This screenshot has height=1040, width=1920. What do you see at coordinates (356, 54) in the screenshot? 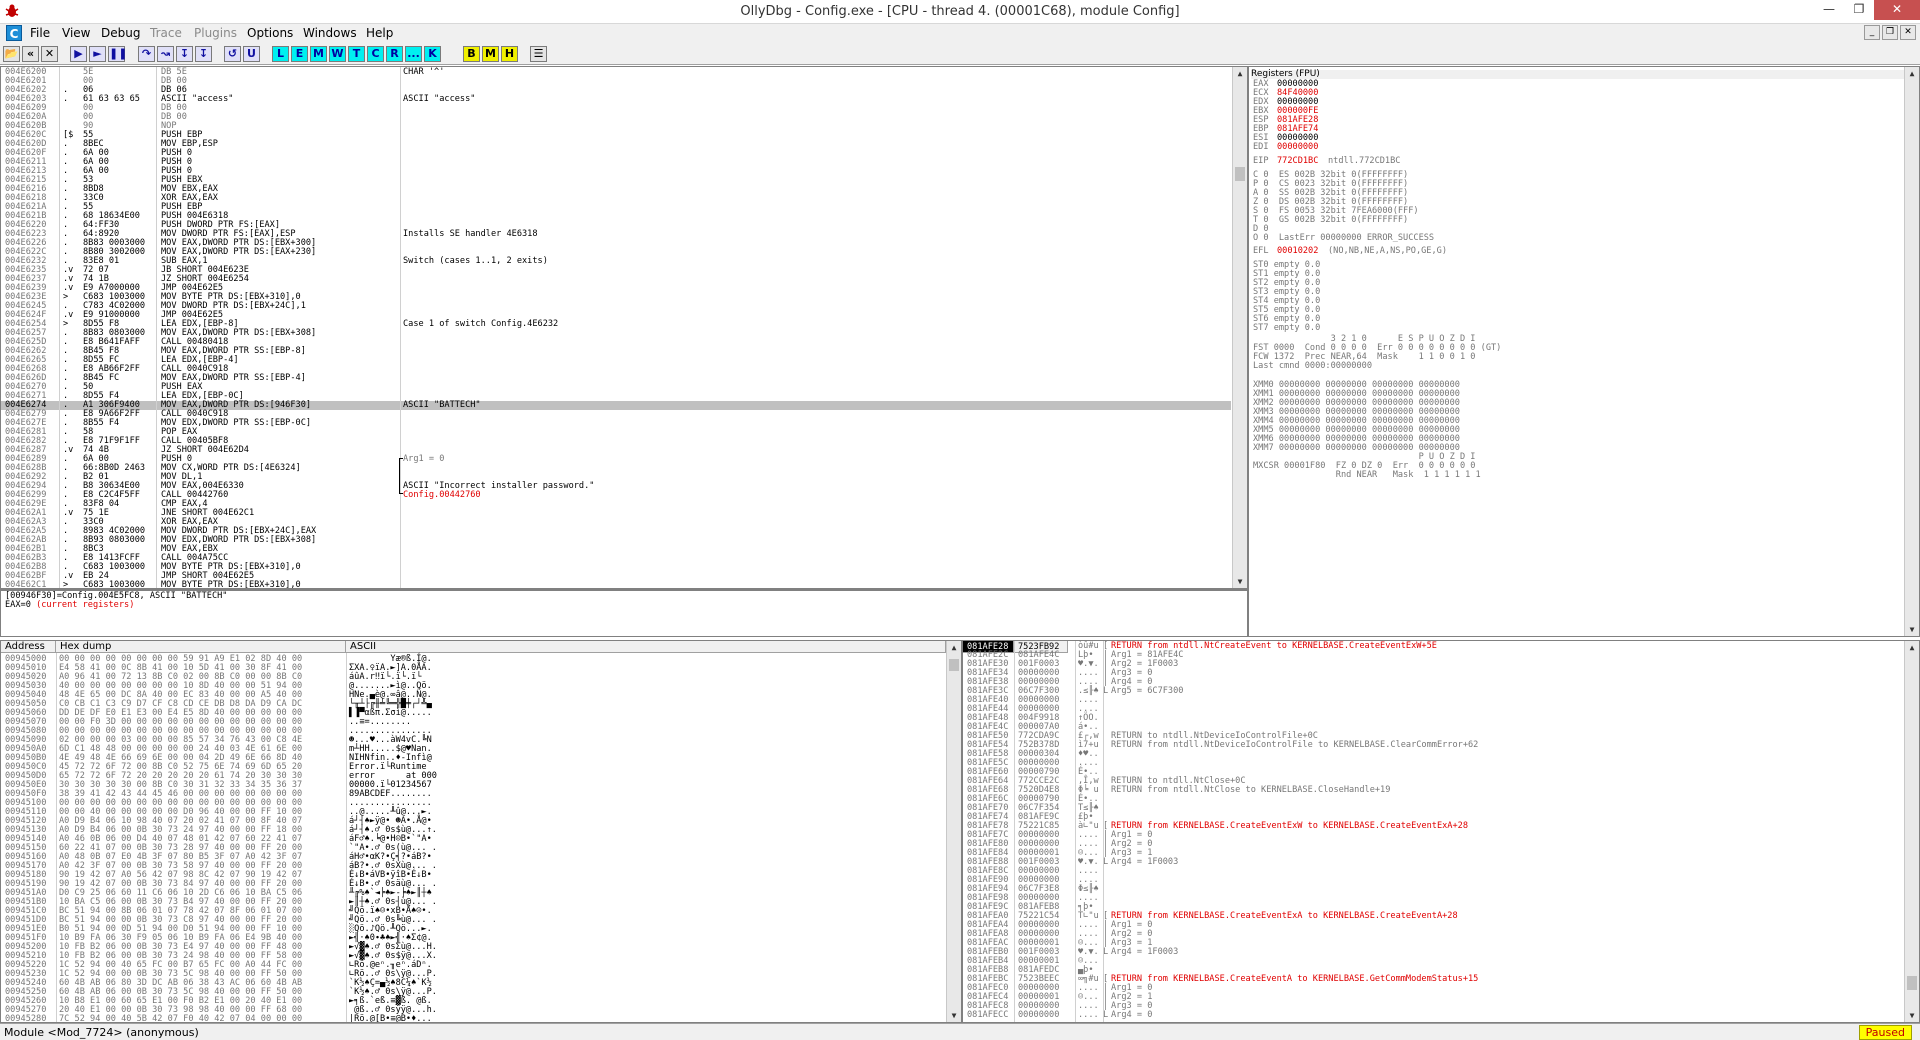
I see `threads-window-button: T` at bounding box center [356, 54].